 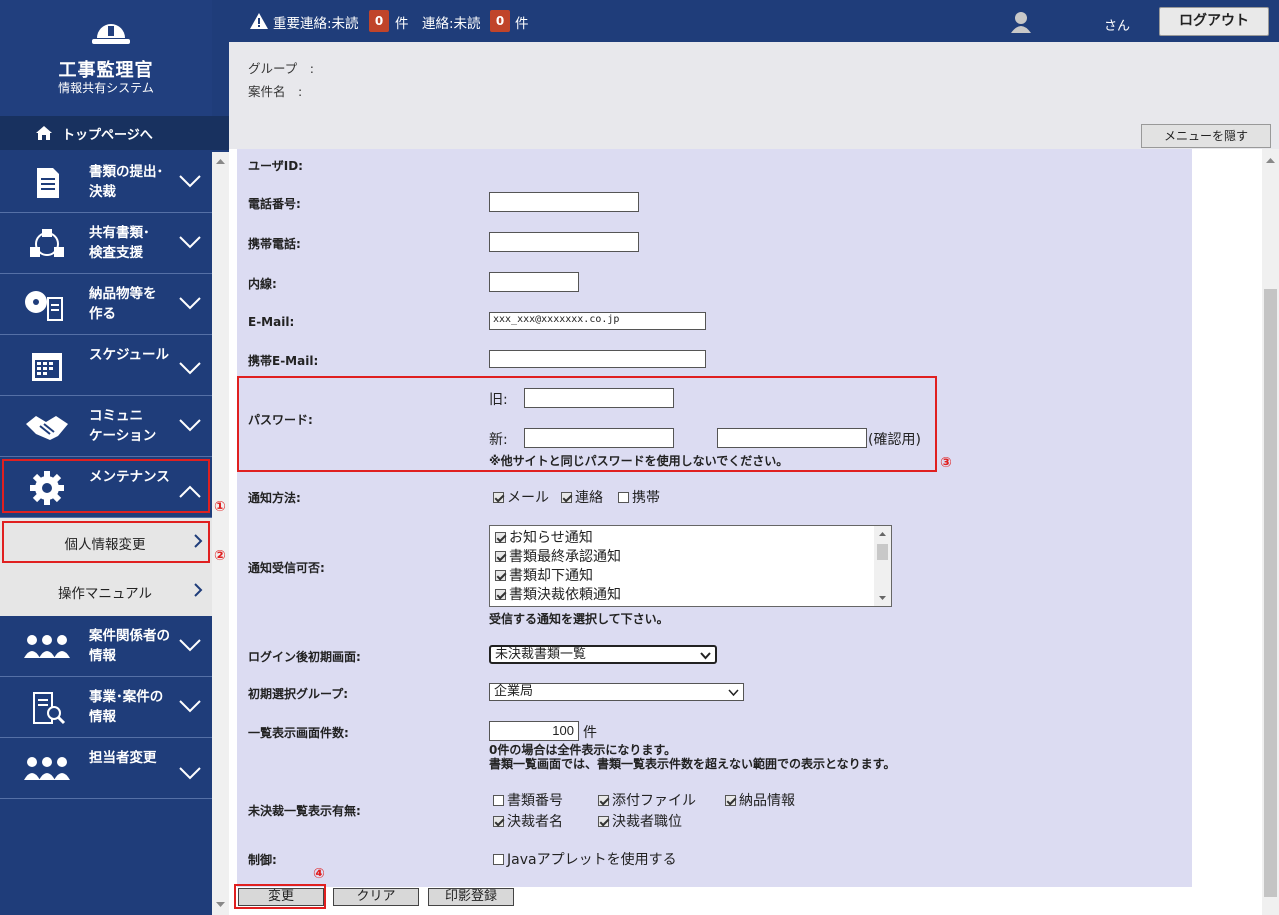 What do you see at coordinates (522, 24) in the screenshot?
I see `count-unit: 件` at bounding box center [522, 24].